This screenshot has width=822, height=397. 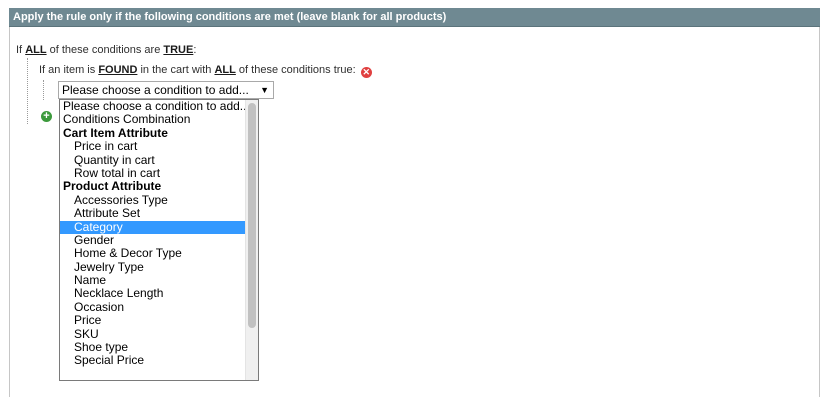 I want to click on condition-found-value: FOUND, so click(x=117, y=70).